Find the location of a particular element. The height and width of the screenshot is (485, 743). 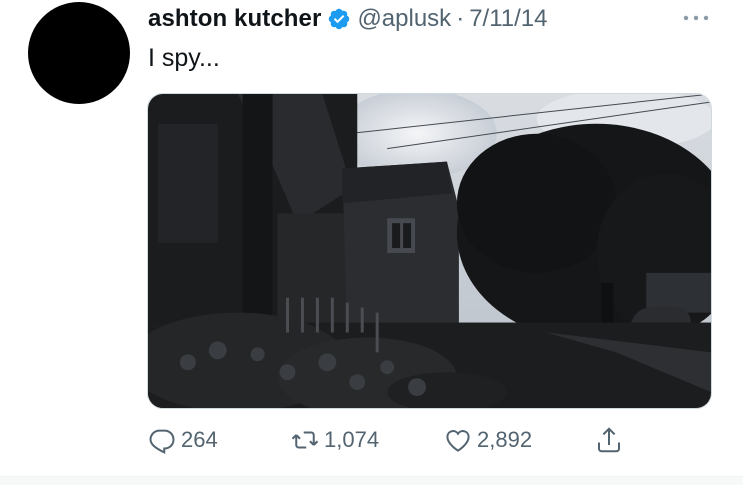

like-count: 2,892 is located at coordinates (505, 439).